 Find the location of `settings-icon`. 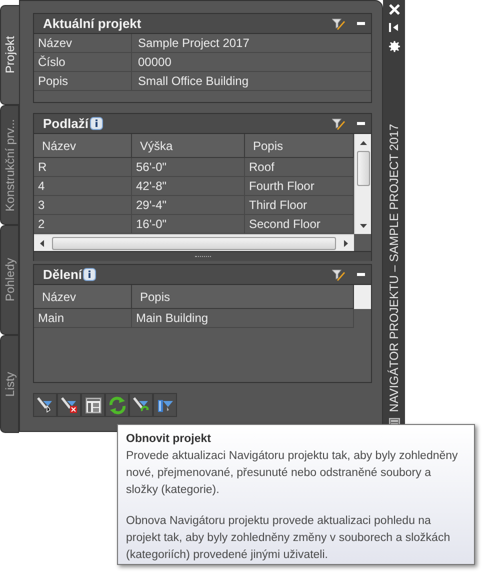

settings-icon is located at coordinates (394, 46).